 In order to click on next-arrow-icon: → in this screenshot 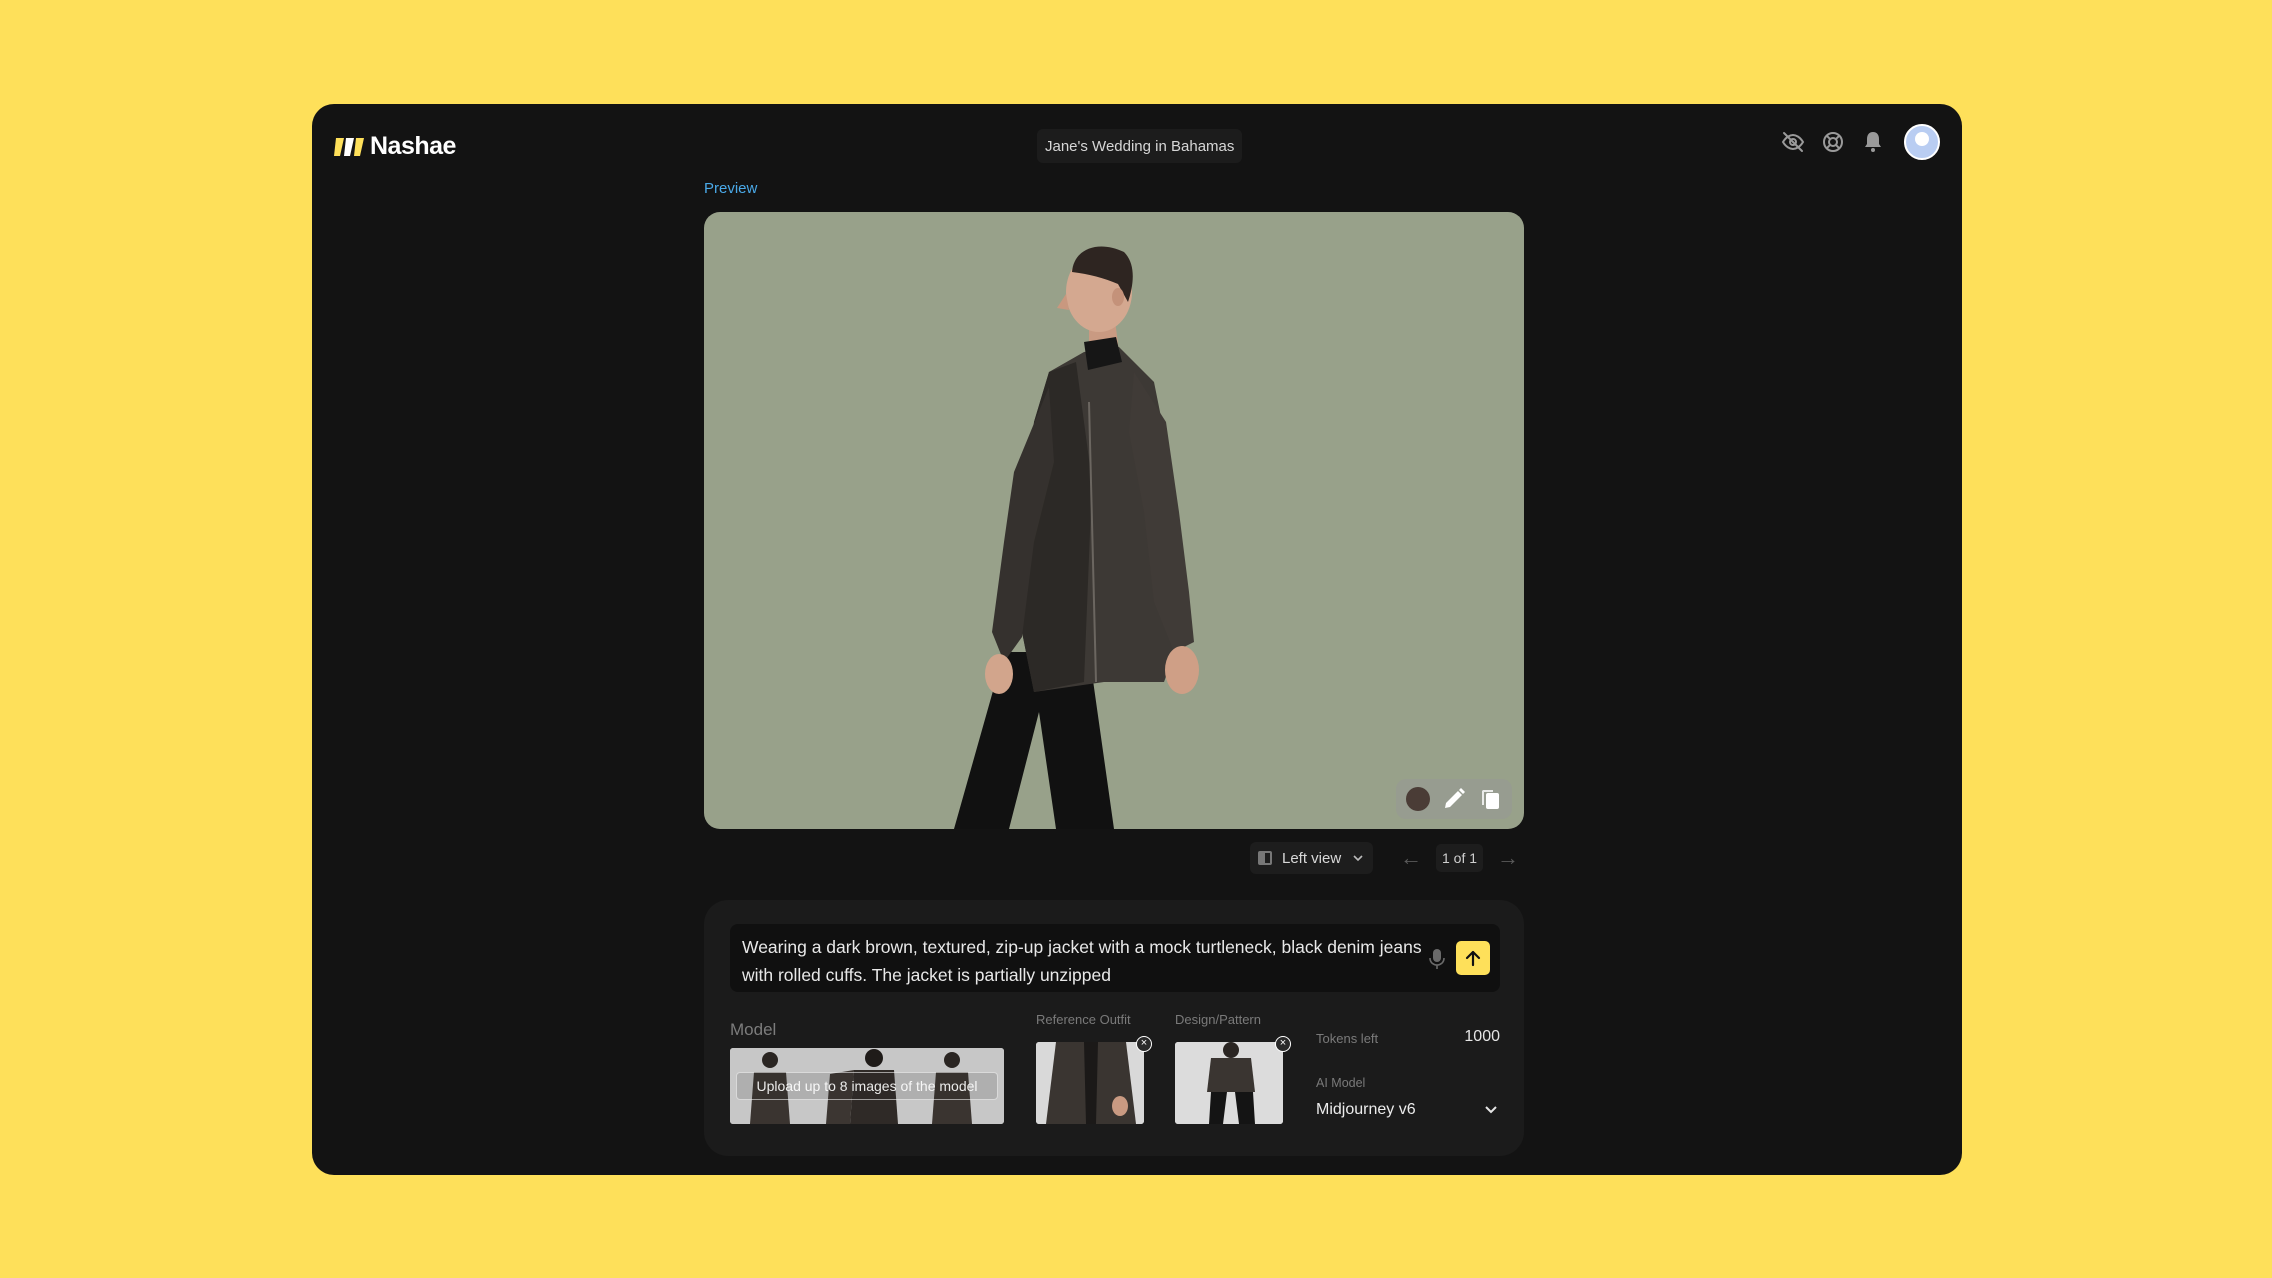, I will do `click(1508, 858)`.